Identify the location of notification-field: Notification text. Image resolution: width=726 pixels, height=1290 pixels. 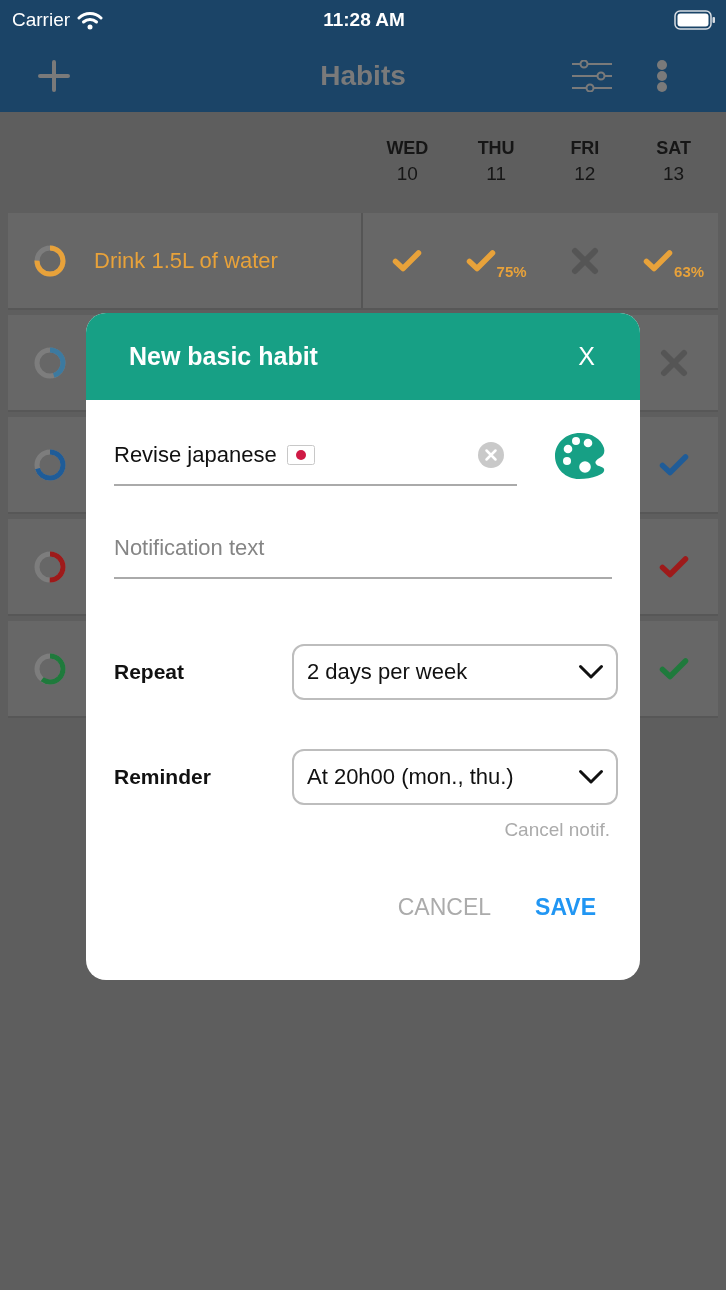
(363, 548).